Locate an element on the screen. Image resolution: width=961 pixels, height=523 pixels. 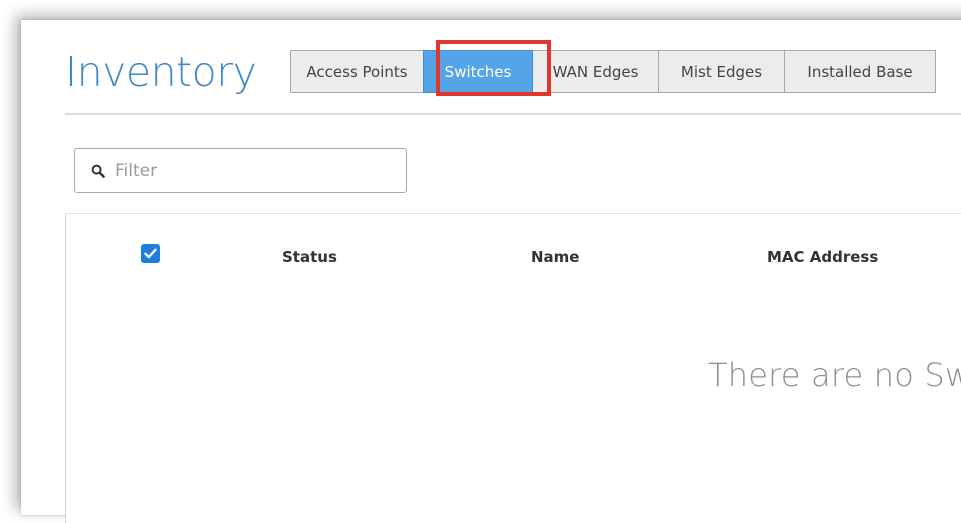
tab-installed-base: Installed Base is located at coordinates (860, 71).